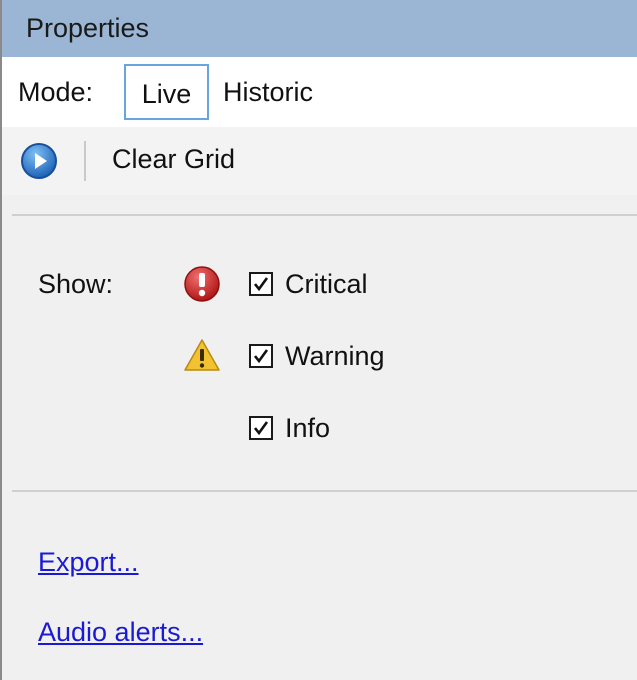 This screenshot has height=680, width=637. What do you see at coordinates (85, 161) in the screenshot?
I see `toolbar-separator` at bounding box center [85, 161].